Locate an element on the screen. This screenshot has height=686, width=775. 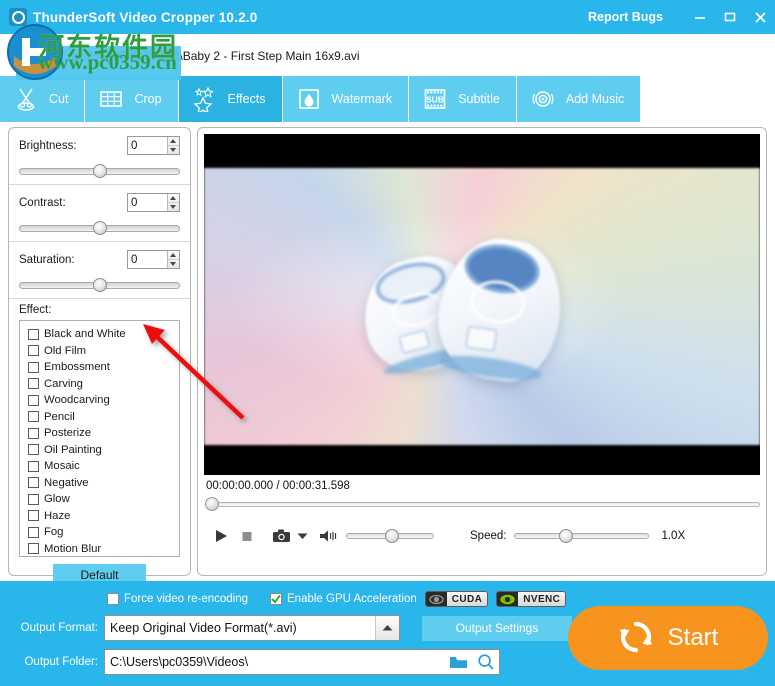
gpu-acceleration-checkbox is located at coordinates (276, 599).